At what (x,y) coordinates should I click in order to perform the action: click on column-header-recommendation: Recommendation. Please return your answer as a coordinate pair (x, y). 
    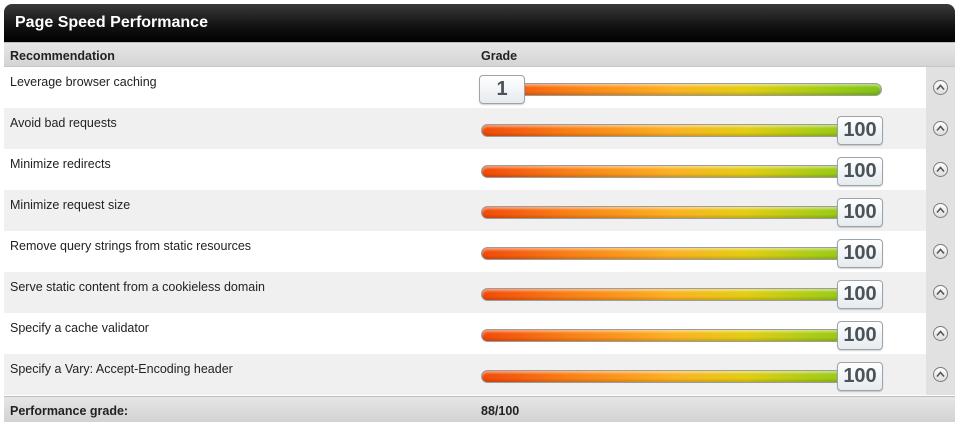
    Looking at the image, I should click on (62, 56).